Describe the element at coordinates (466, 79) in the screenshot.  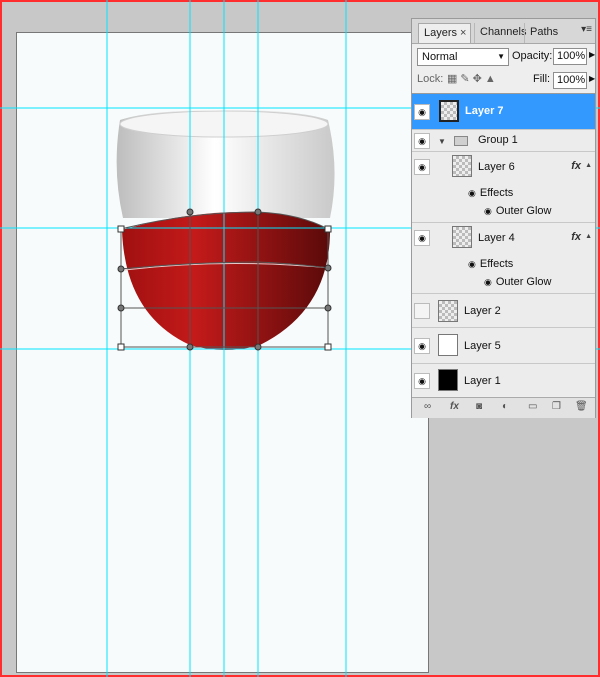
I see `brush-icon: ✎` at that location.